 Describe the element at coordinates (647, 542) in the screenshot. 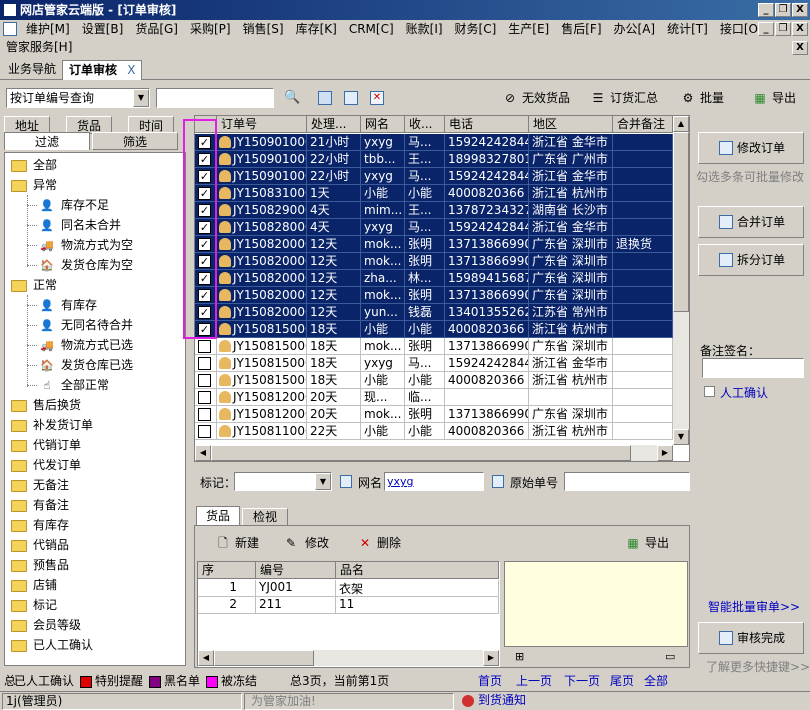

I see `detail-export-button: ▦ 导出` at that location.